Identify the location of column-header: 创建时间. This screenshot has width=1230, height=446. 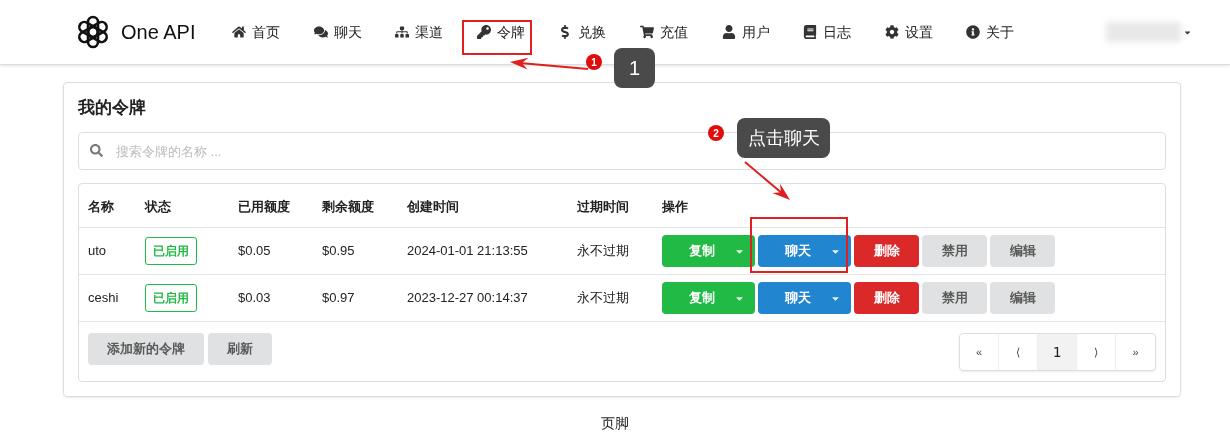
(433, 206).